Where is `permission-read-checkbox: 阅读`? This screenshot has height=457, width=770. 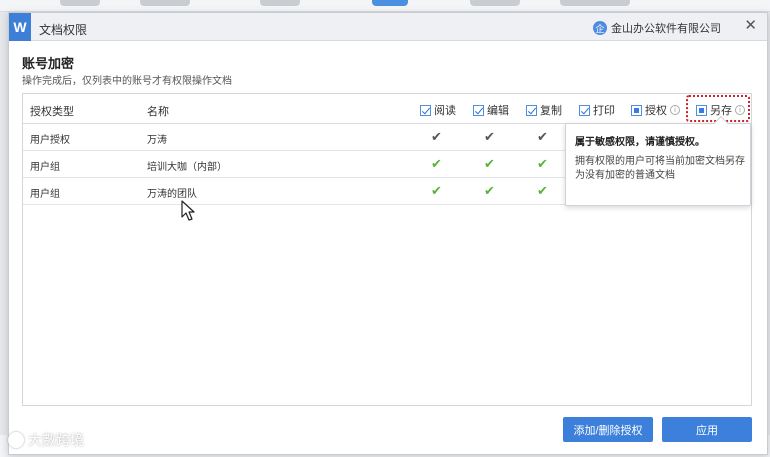
permission-read-checkbox: 阅读 is located at coordinates (438, 110).